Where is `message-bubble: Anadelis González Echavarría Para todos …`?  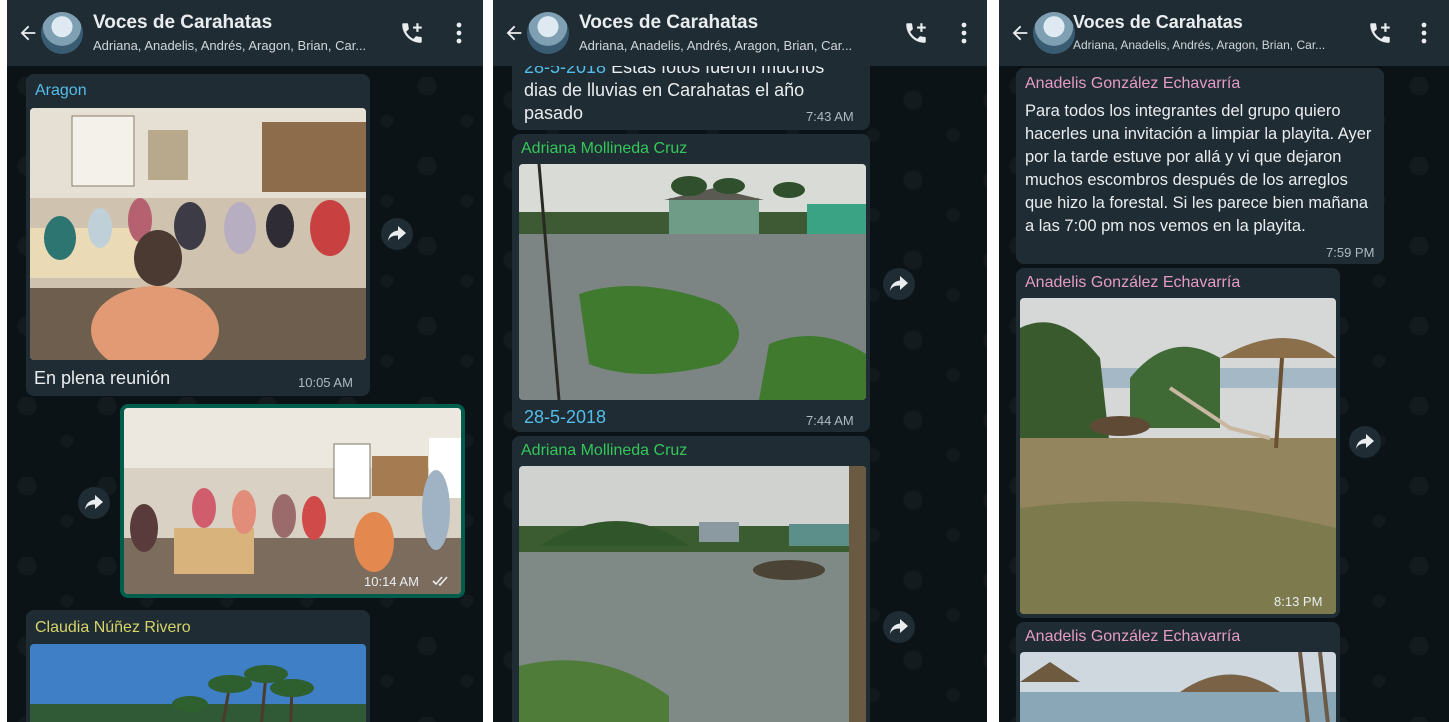
message-bubble: Anadelis González Echavarría Para todos … is located at coordinates (1200, 166).